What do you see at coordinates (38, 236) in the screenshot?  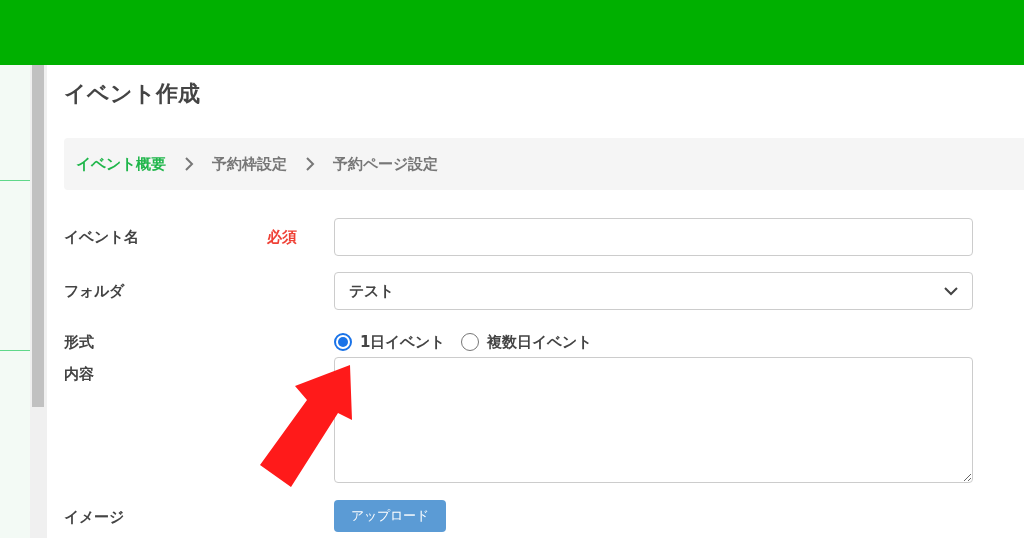 I see `scrollbar-thumb` at bounding box center [38, 236].